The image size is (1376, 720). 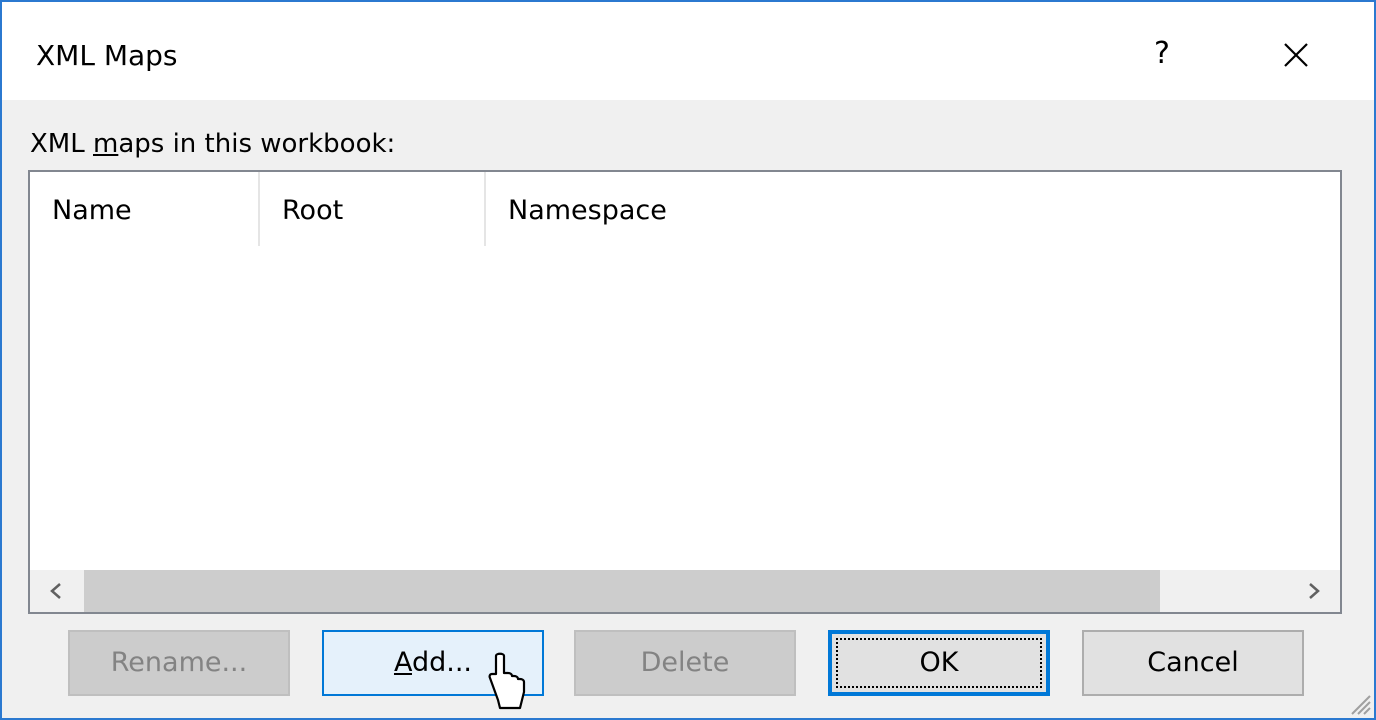 What do you see at coordinates (1193, 663) in the screenshot?
I see `cancel-button: Cancel` at bounding box center [1193, 663].